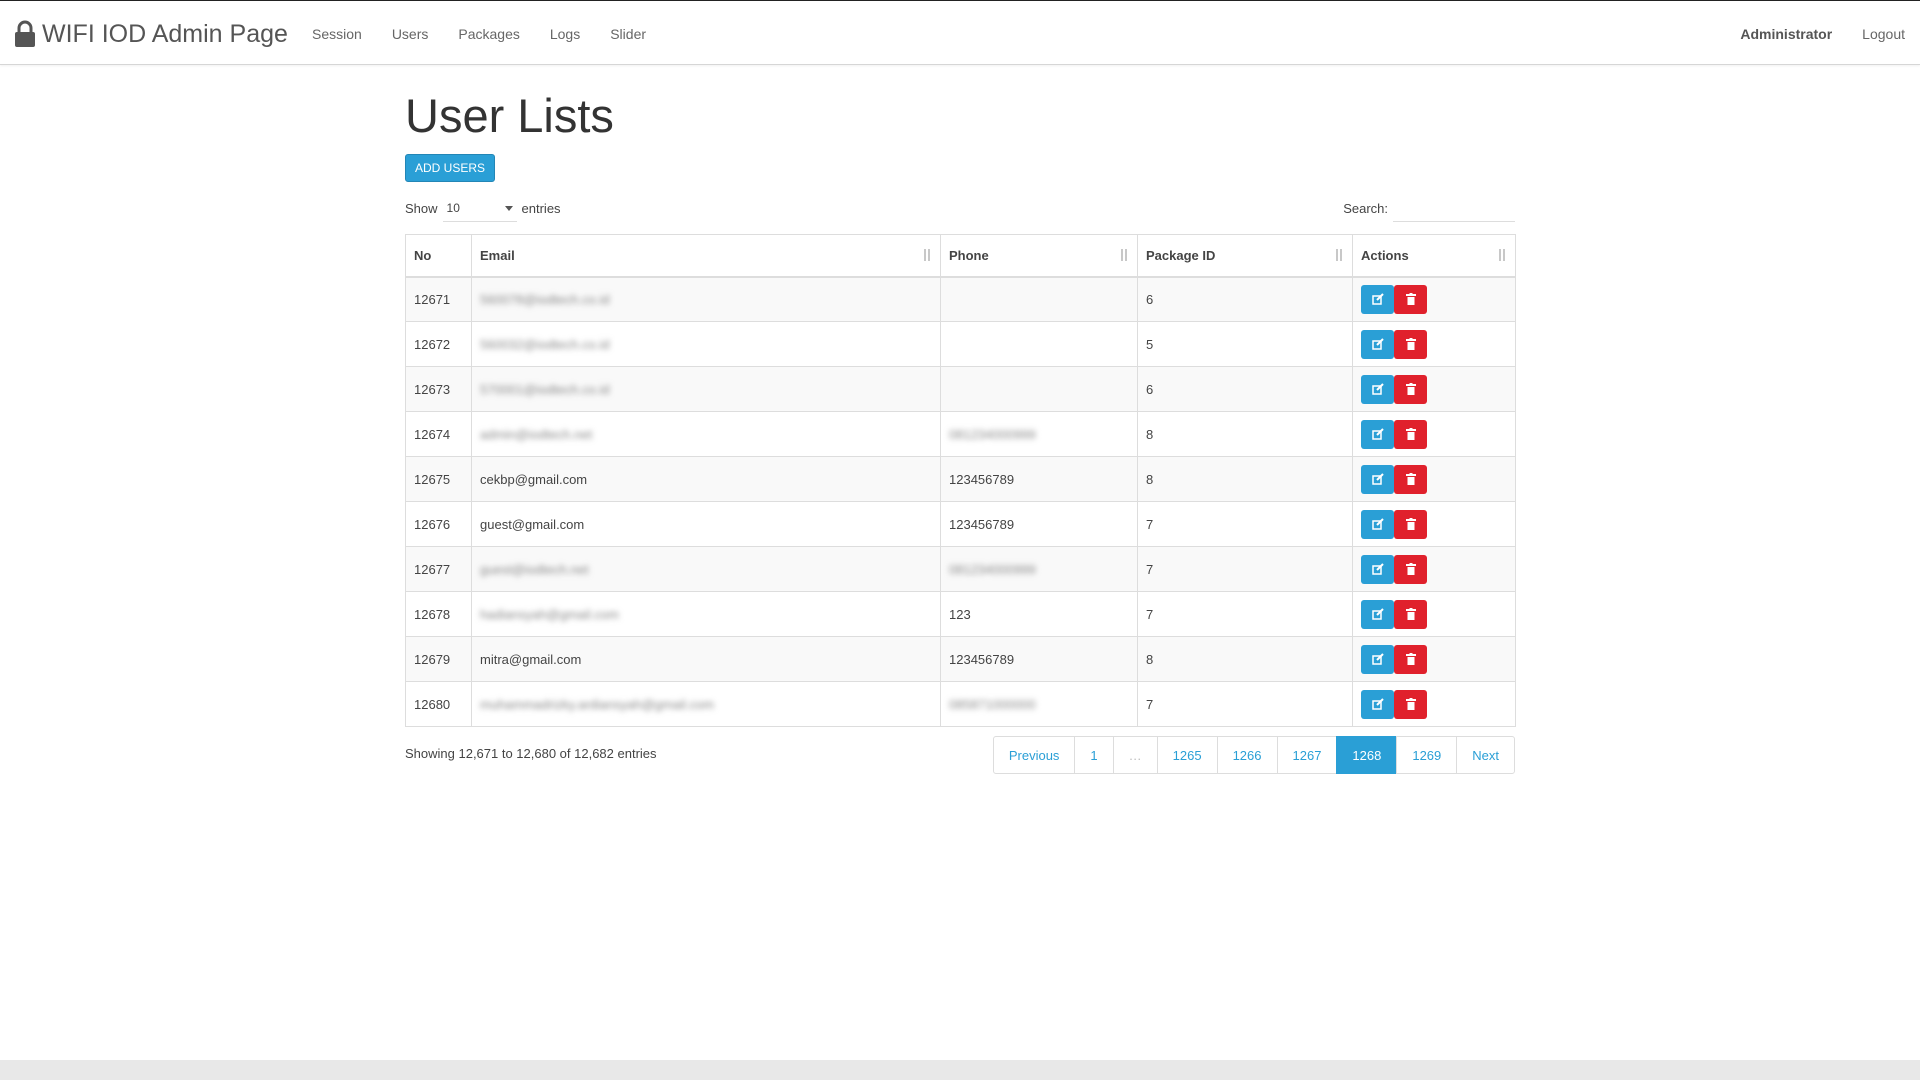 Image resolution: width=1920 pixels, height=1080 pixels. Describe the element at coordinates (337, 34) in the screenshot. I see `nav-session: Session` at that location.